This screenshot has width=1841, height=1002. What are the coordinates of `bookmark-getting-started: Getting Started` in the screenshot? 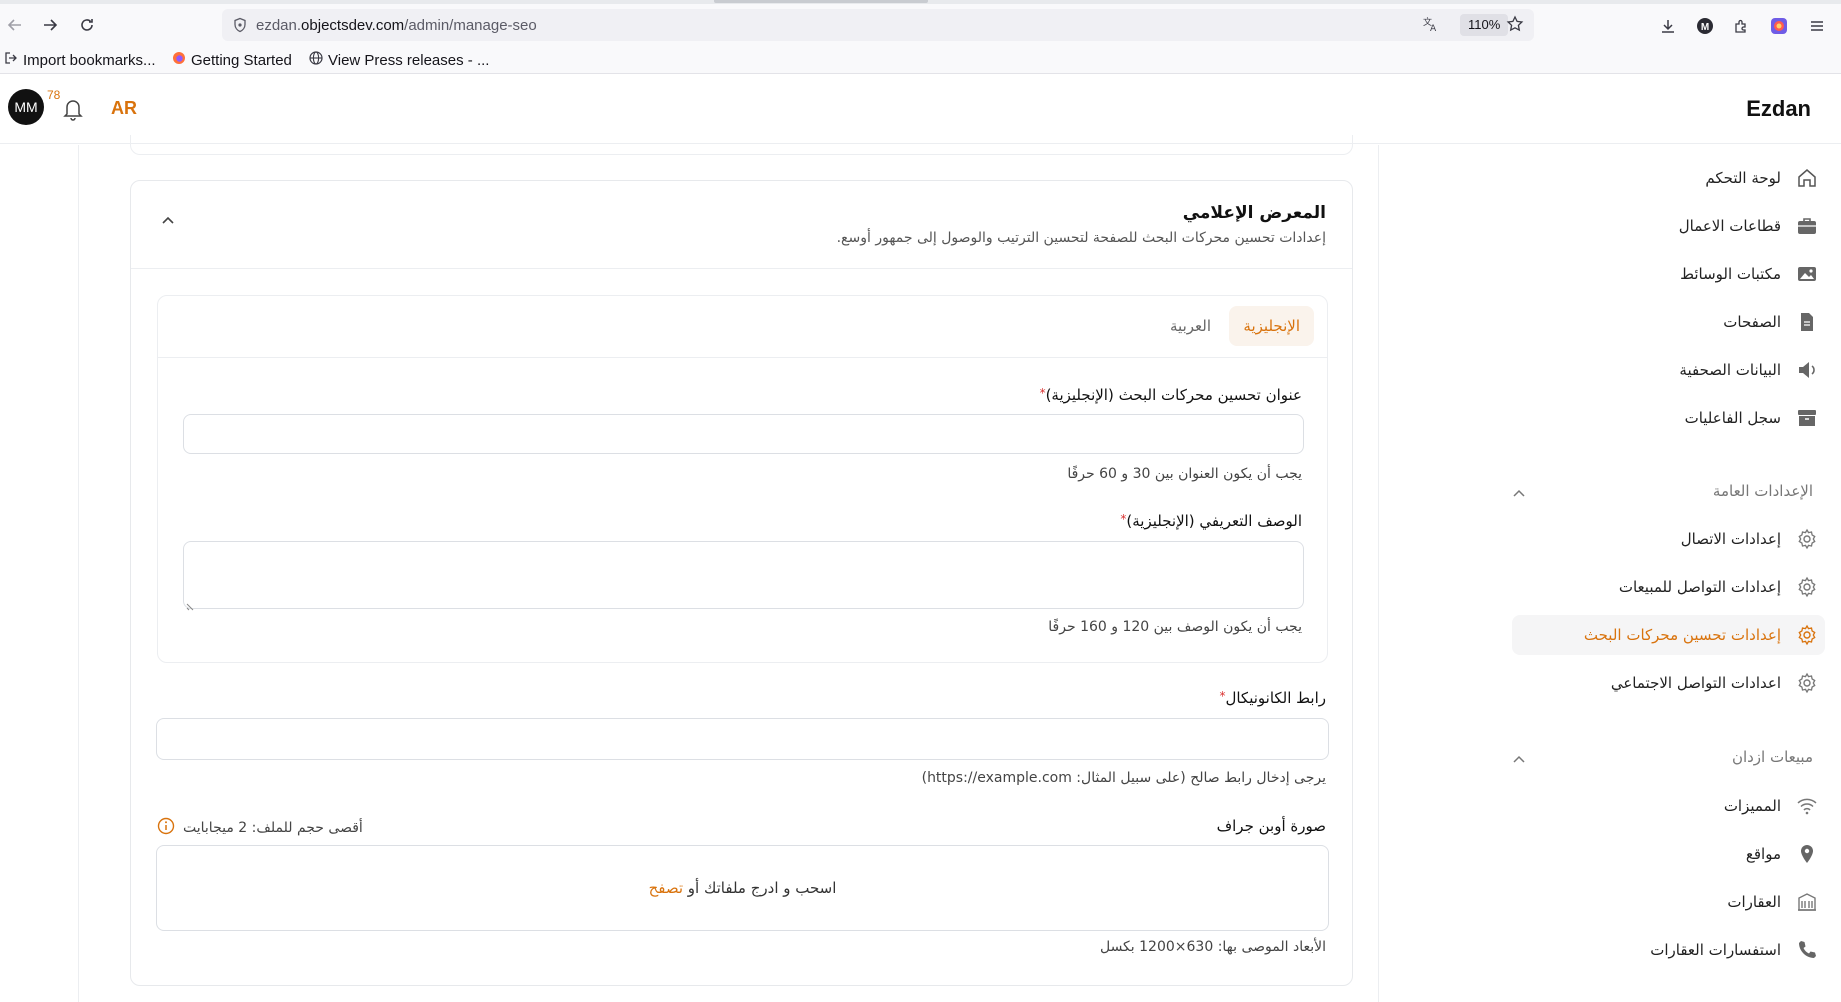 It's located at (232, 60).